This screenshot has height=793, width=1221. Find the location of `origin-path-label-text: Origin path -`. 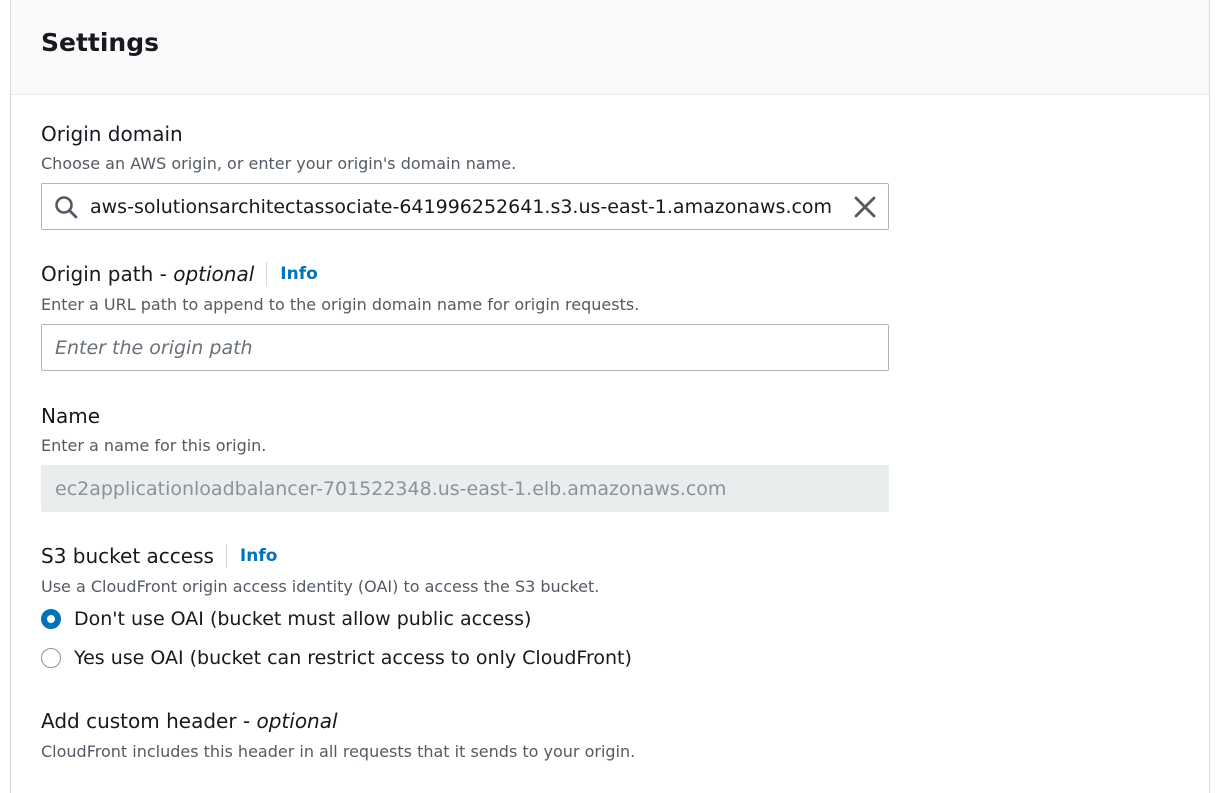

origin-path-label-text: Origin path - is located at coordinates (107, 274).